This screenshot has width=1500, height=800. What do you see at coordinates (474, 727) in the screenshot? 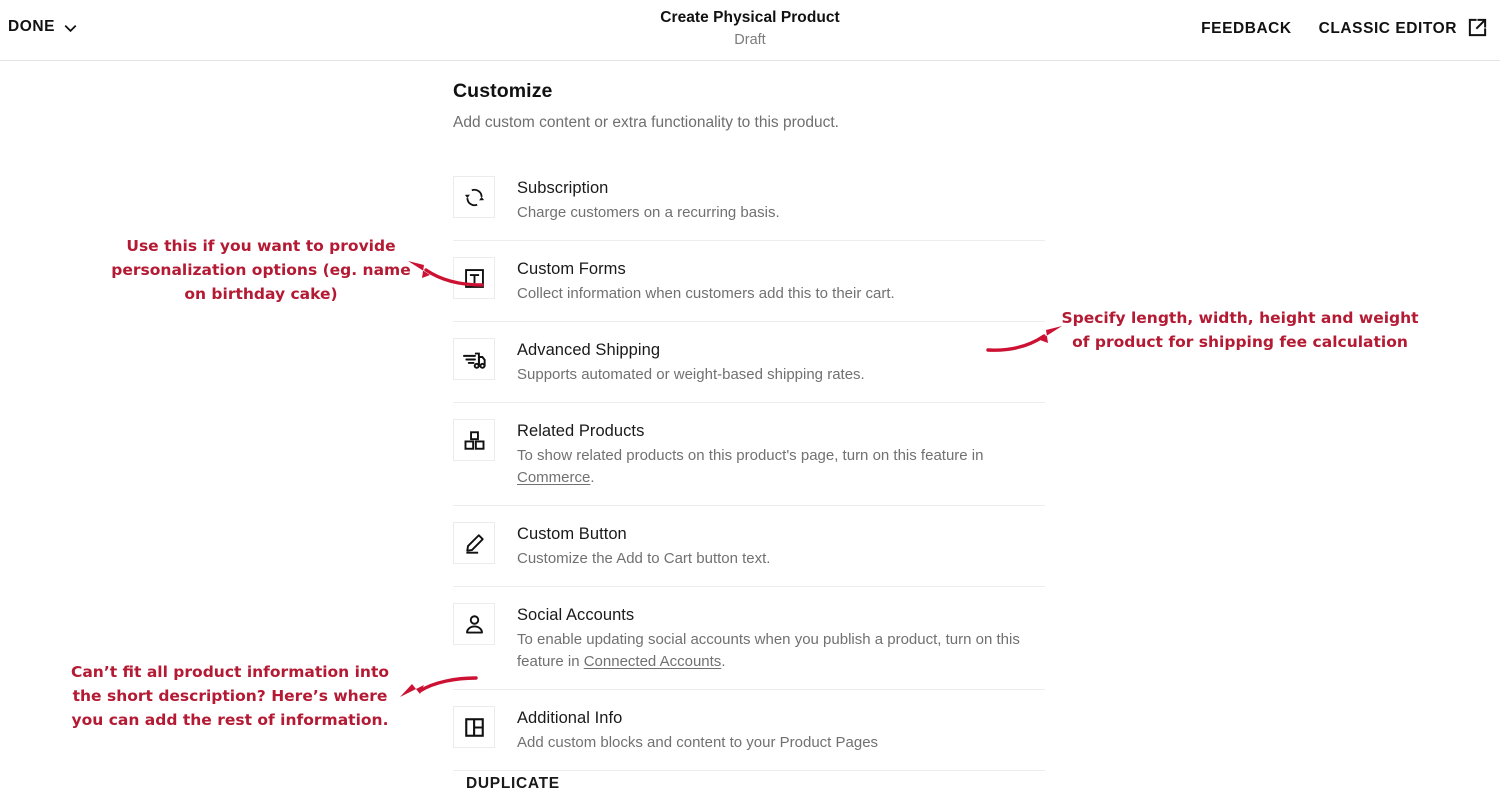
I see `additional-info-layout-icon` at bounding box center [474, 727].